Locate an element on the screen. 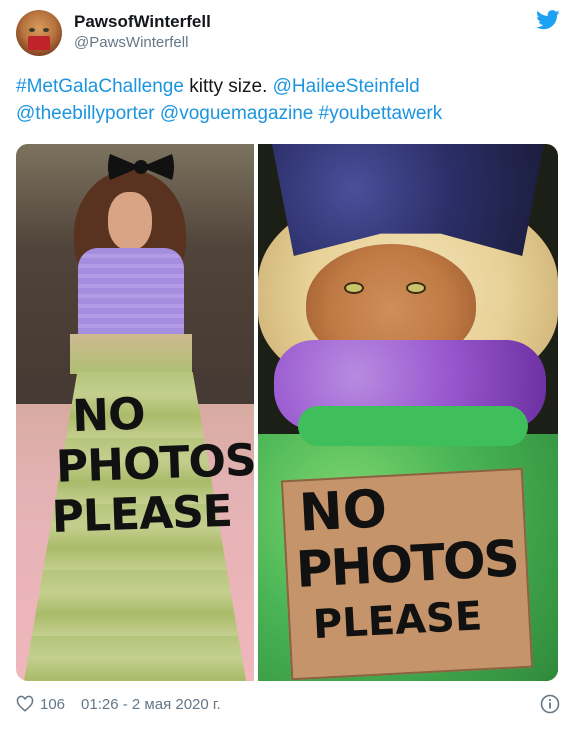 Image resolution: width=580 pixels, height=730 pixels. mention-link: @HaileeSteinfeld is located at coordinates (346, 86).